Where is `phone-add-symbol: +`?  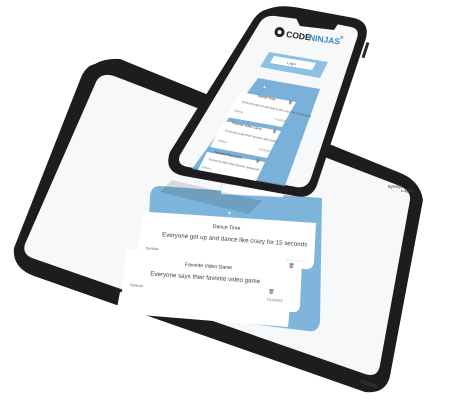
phone-add-symbol: + is located at coordinates (264, 88).